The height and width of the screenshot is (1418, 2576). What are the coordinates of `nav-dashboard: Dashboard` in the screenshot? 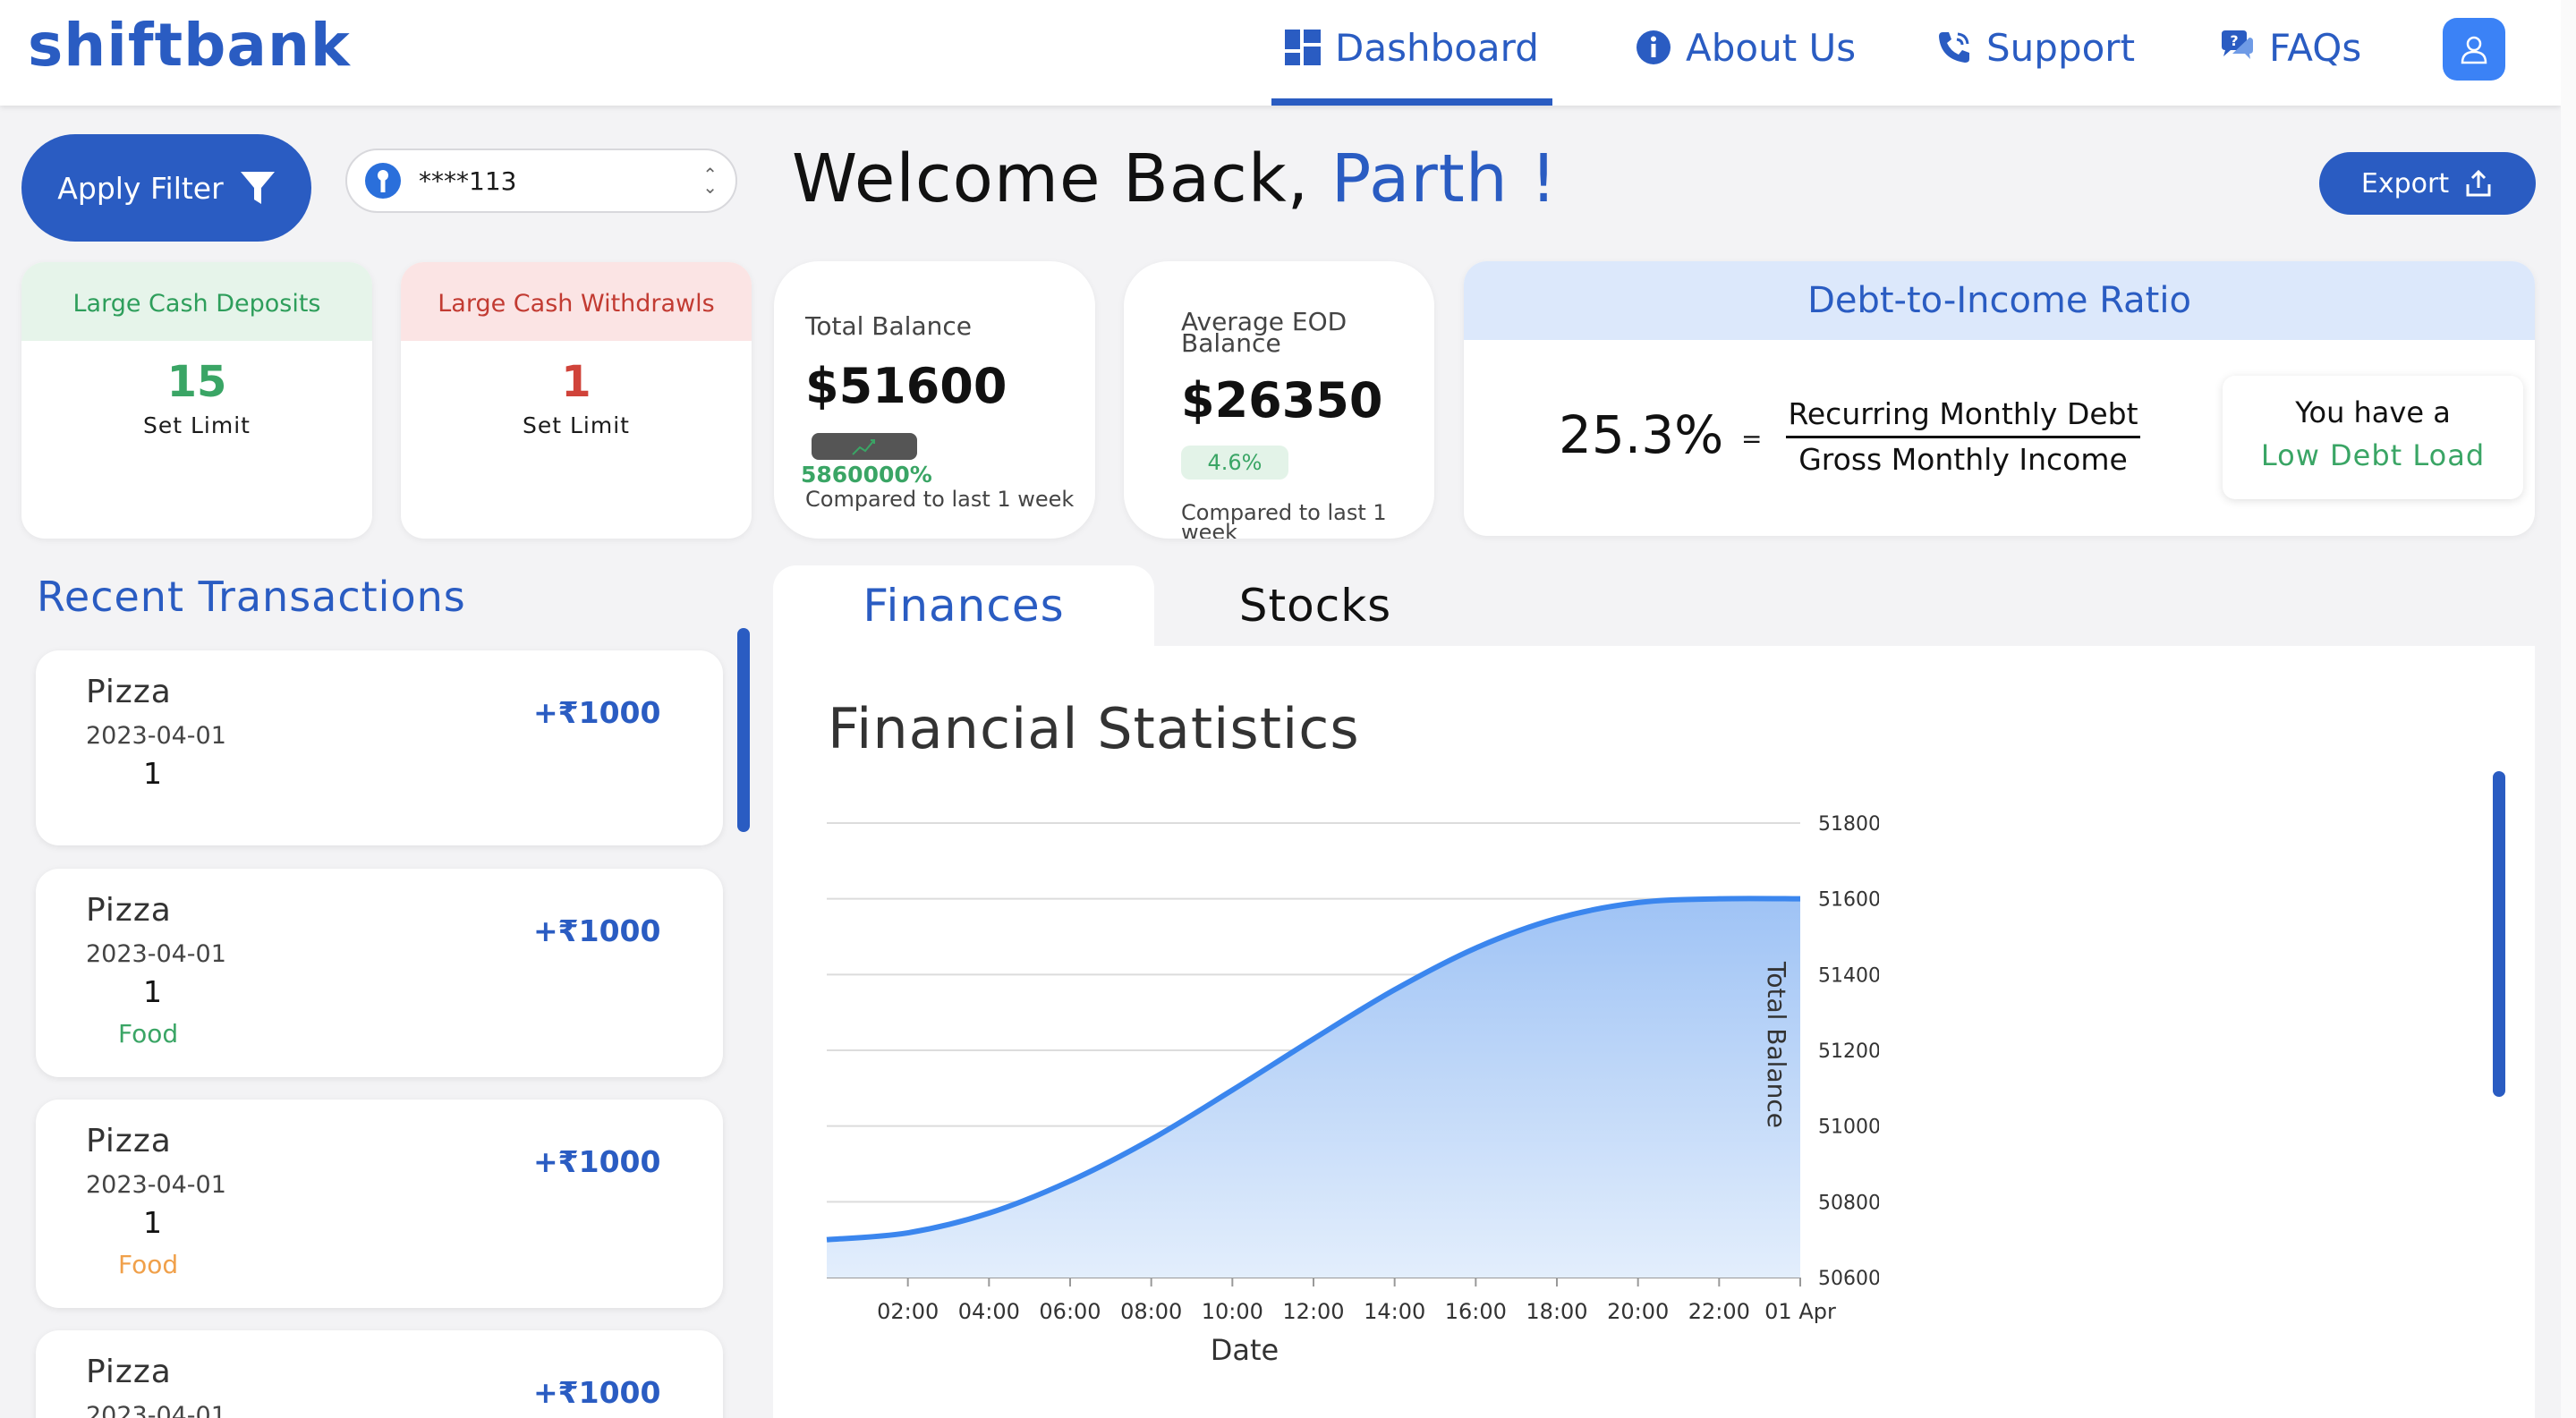 It's located at (1411, 47).